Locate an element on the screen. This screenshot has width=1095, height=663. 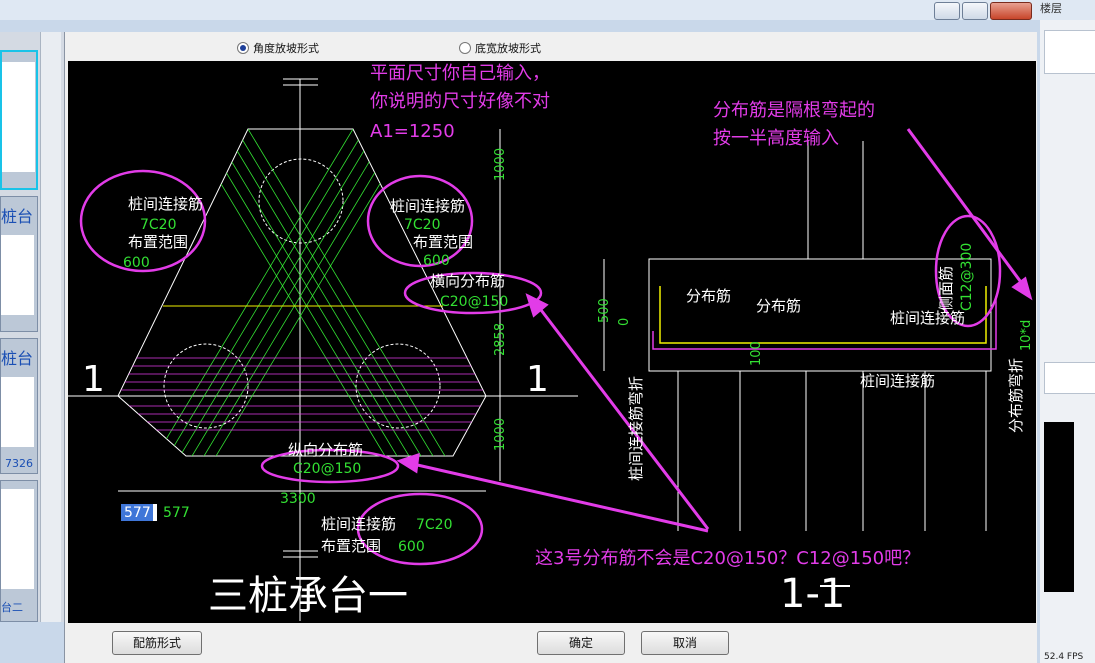
thumbnail-2-label: 桩台 is located at coordinates (17, 216).